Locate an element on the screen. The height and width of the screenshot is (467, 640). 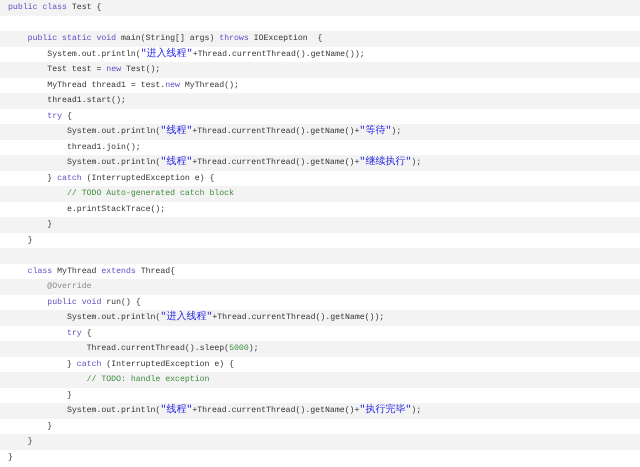
code-line: thread1.join(); is located at coordinates (104, 148).